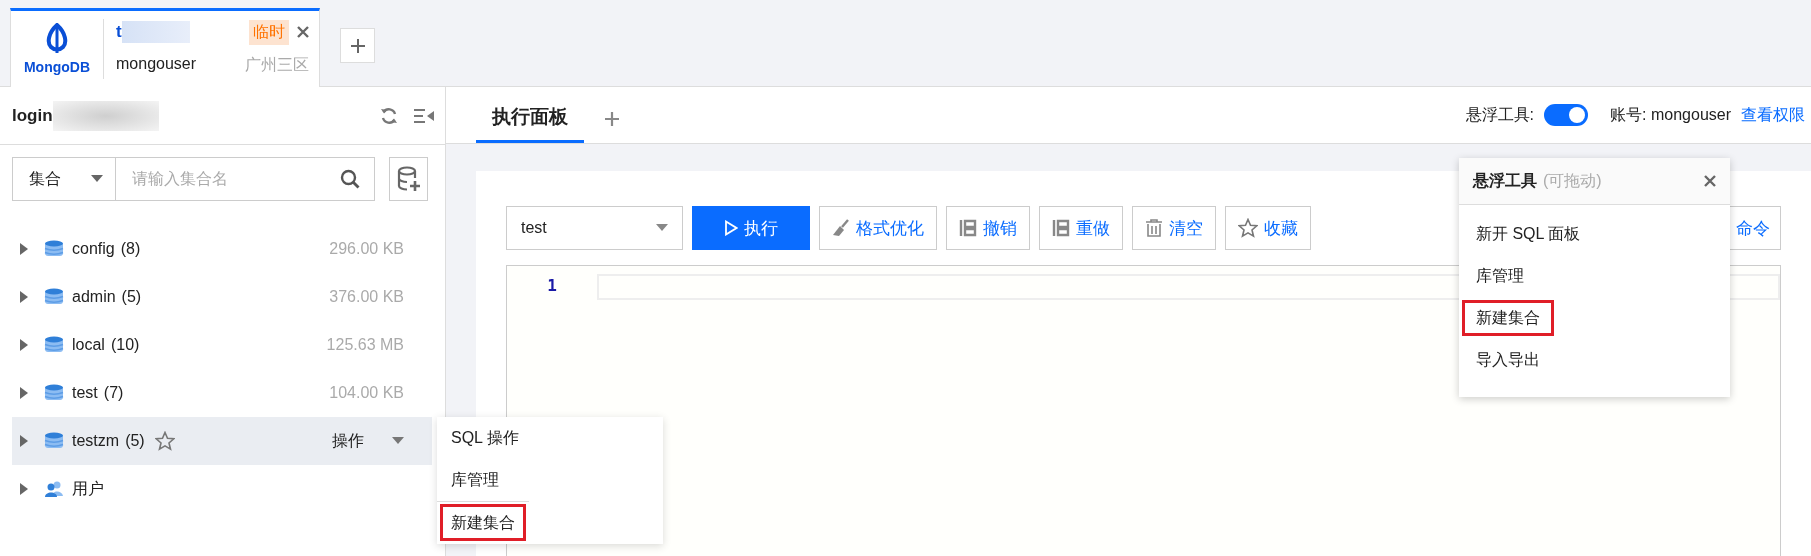 Image resolution: width=1811 pixels, height=556 pixels. I want to click on item-count: (7), so click(113, 393).